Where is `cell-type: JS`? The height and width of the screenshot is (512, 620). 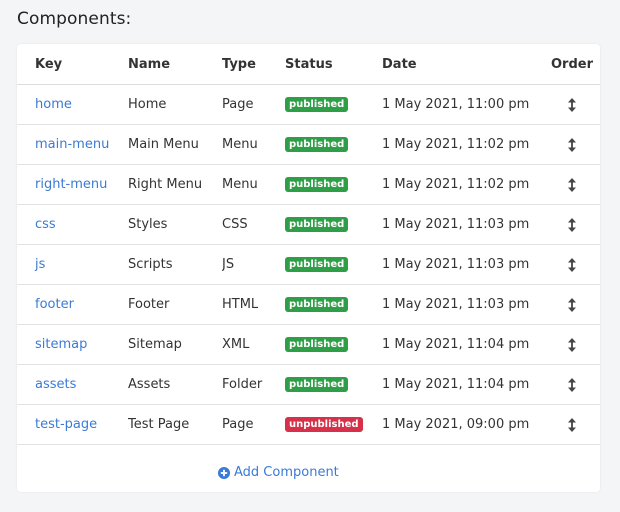
cell-type: JS is located at coordinates (253, 264).